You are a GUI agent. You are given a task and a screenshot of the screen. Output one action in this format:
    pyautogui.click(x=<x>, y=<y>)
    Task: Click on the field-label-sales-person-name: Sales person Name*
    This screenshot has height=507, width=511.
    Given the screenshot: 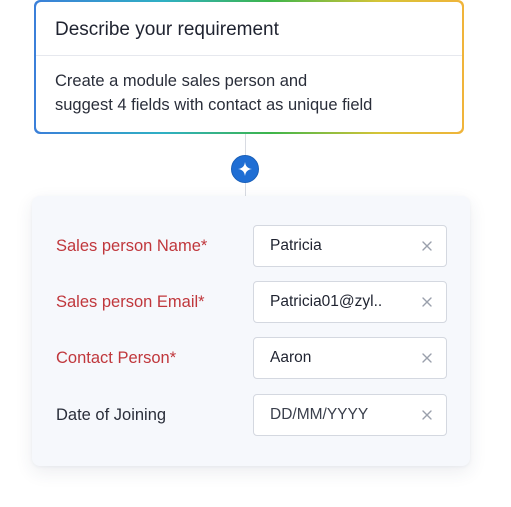 What is the action you would take?
    pyautogui.click(x=132, y=246)
    